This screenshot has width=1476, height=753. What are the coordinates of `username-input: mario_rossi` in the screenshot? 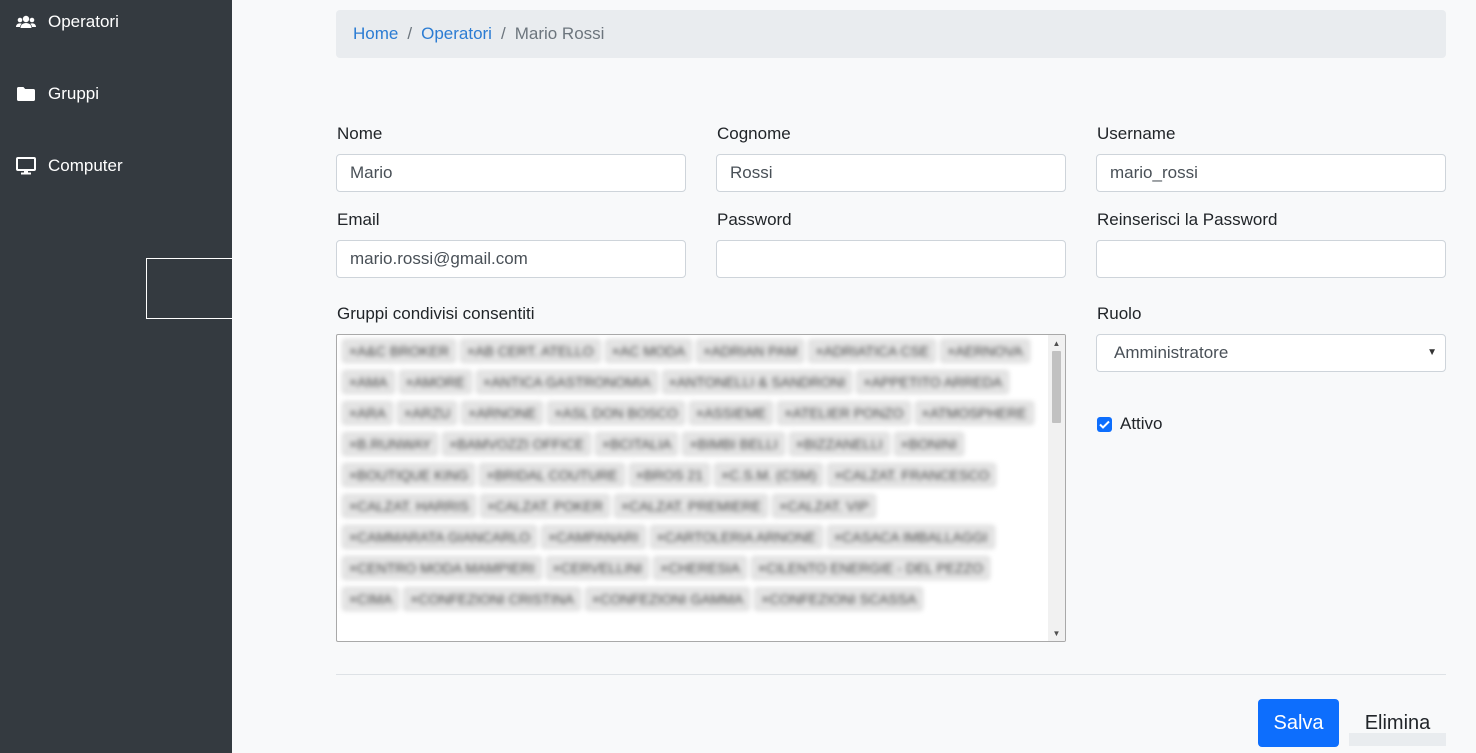 It's located at (1271, 173).